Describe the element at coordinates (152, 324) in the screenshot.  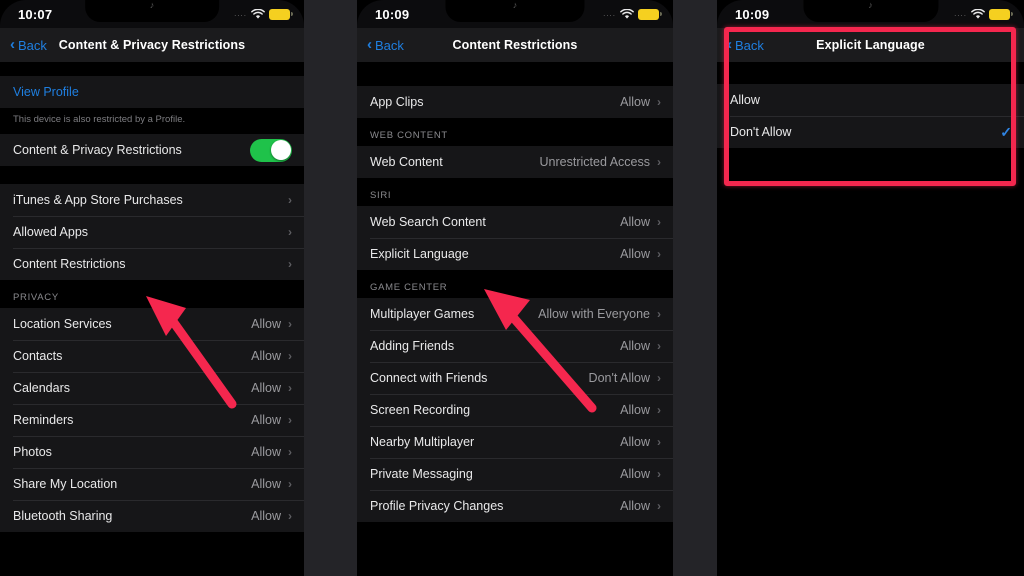
I see `row-location-services: Location Services Allow ›` at that location.